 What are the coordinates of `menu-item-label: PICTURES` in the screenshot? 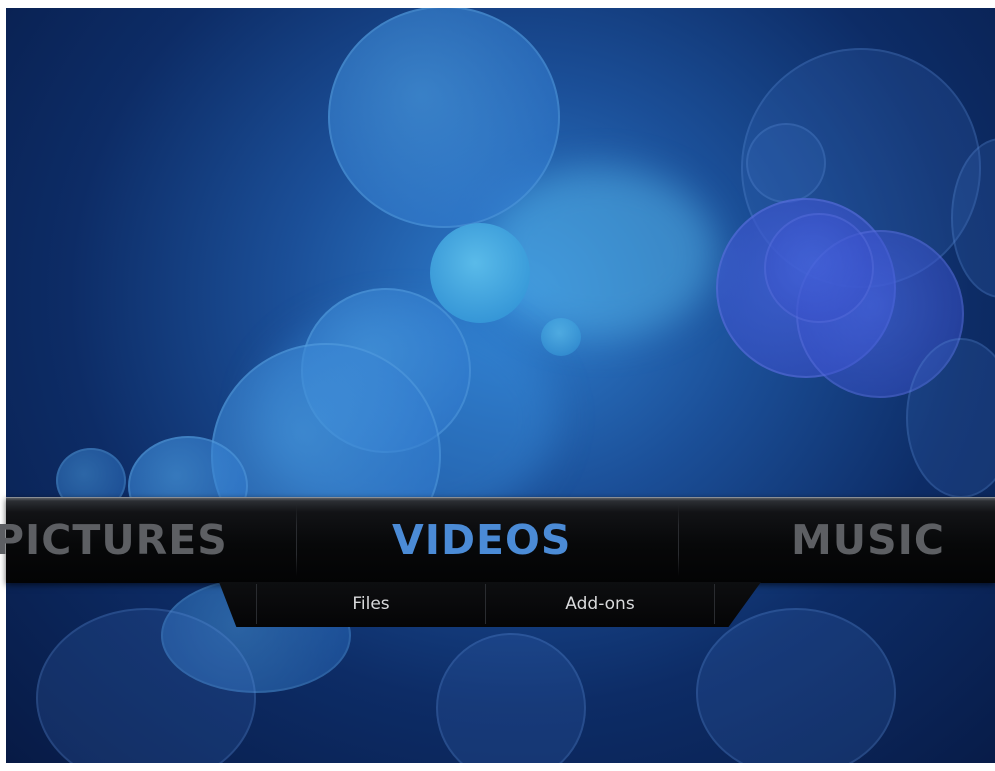 It's located at (114, 540).